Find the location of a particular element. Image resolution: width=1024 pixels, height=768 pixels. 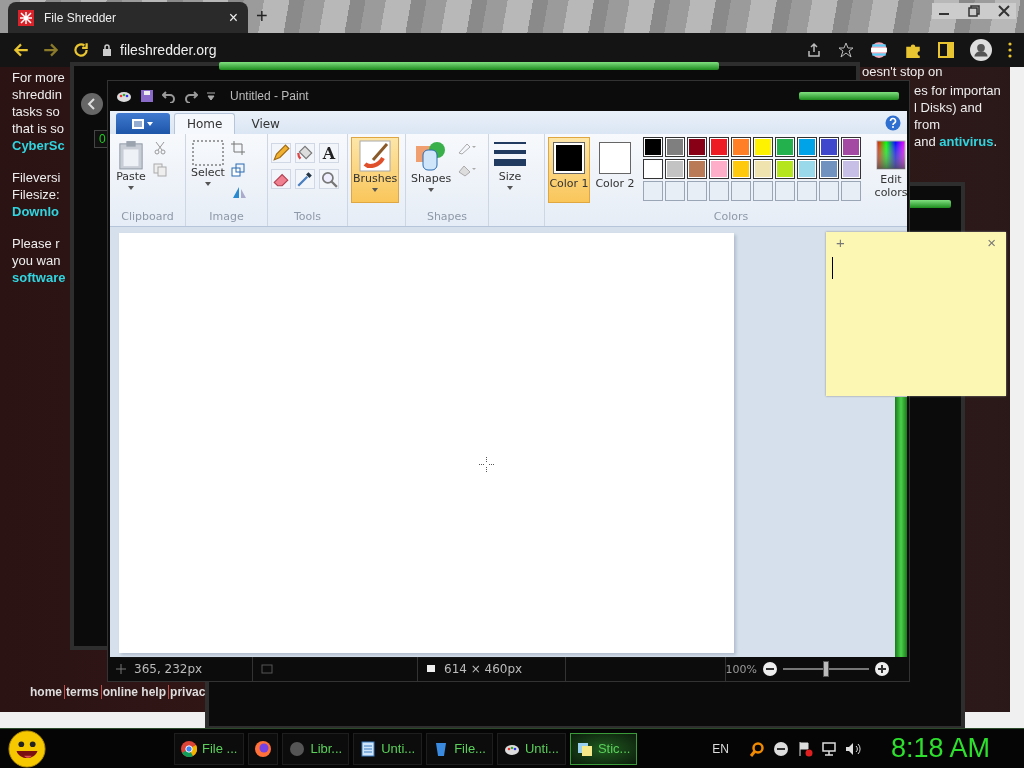

text-tool-button: A is located at coordinates (329, 153).